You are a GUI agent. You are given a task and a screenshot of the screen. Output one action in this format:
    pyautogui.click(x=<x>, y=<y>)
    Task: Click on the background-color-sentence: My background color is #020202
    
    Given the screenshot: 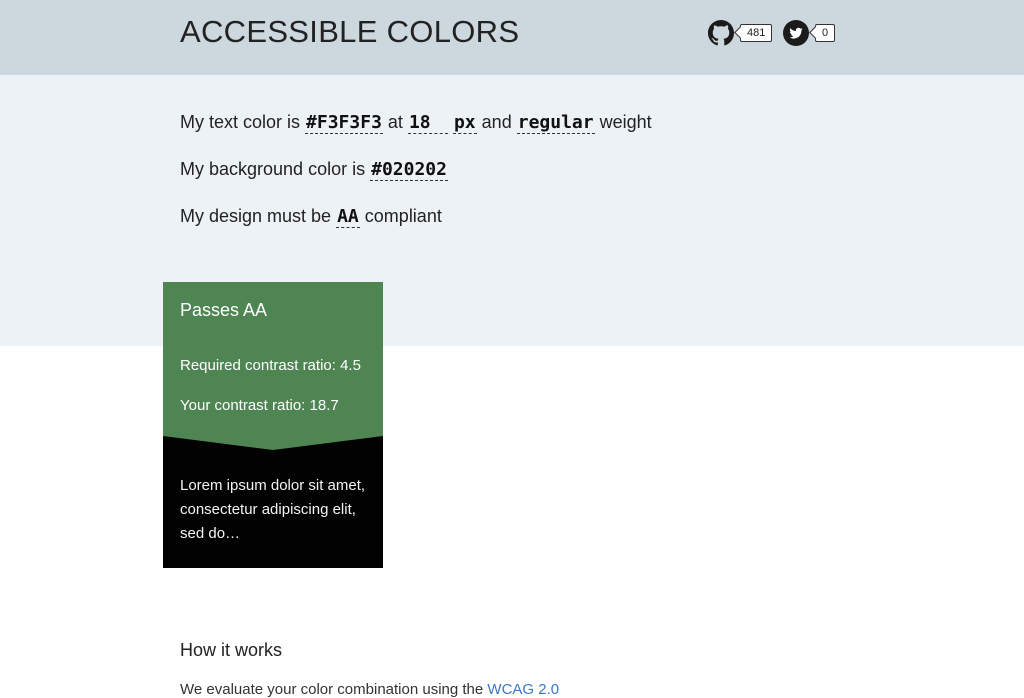 What is the action you would take?
    pyautogui.click(x=314, y=170)
    